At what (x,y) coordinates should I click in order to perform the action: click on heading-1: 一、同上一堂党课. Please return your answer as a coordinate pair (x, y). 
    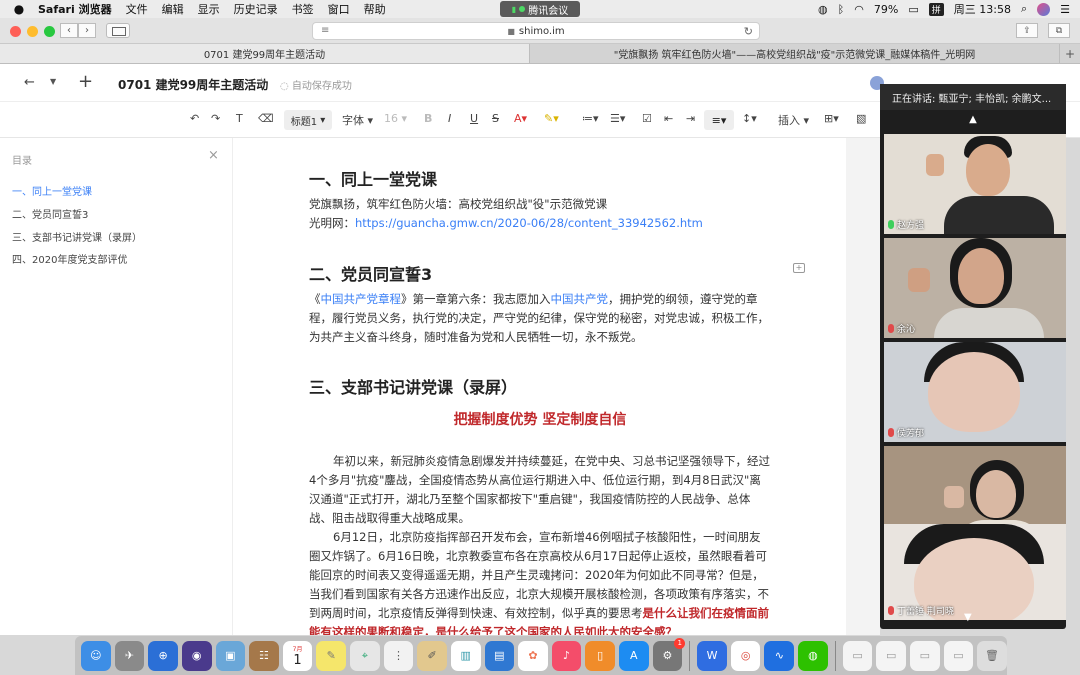
    Looking at the image, I should click on (373, 178).